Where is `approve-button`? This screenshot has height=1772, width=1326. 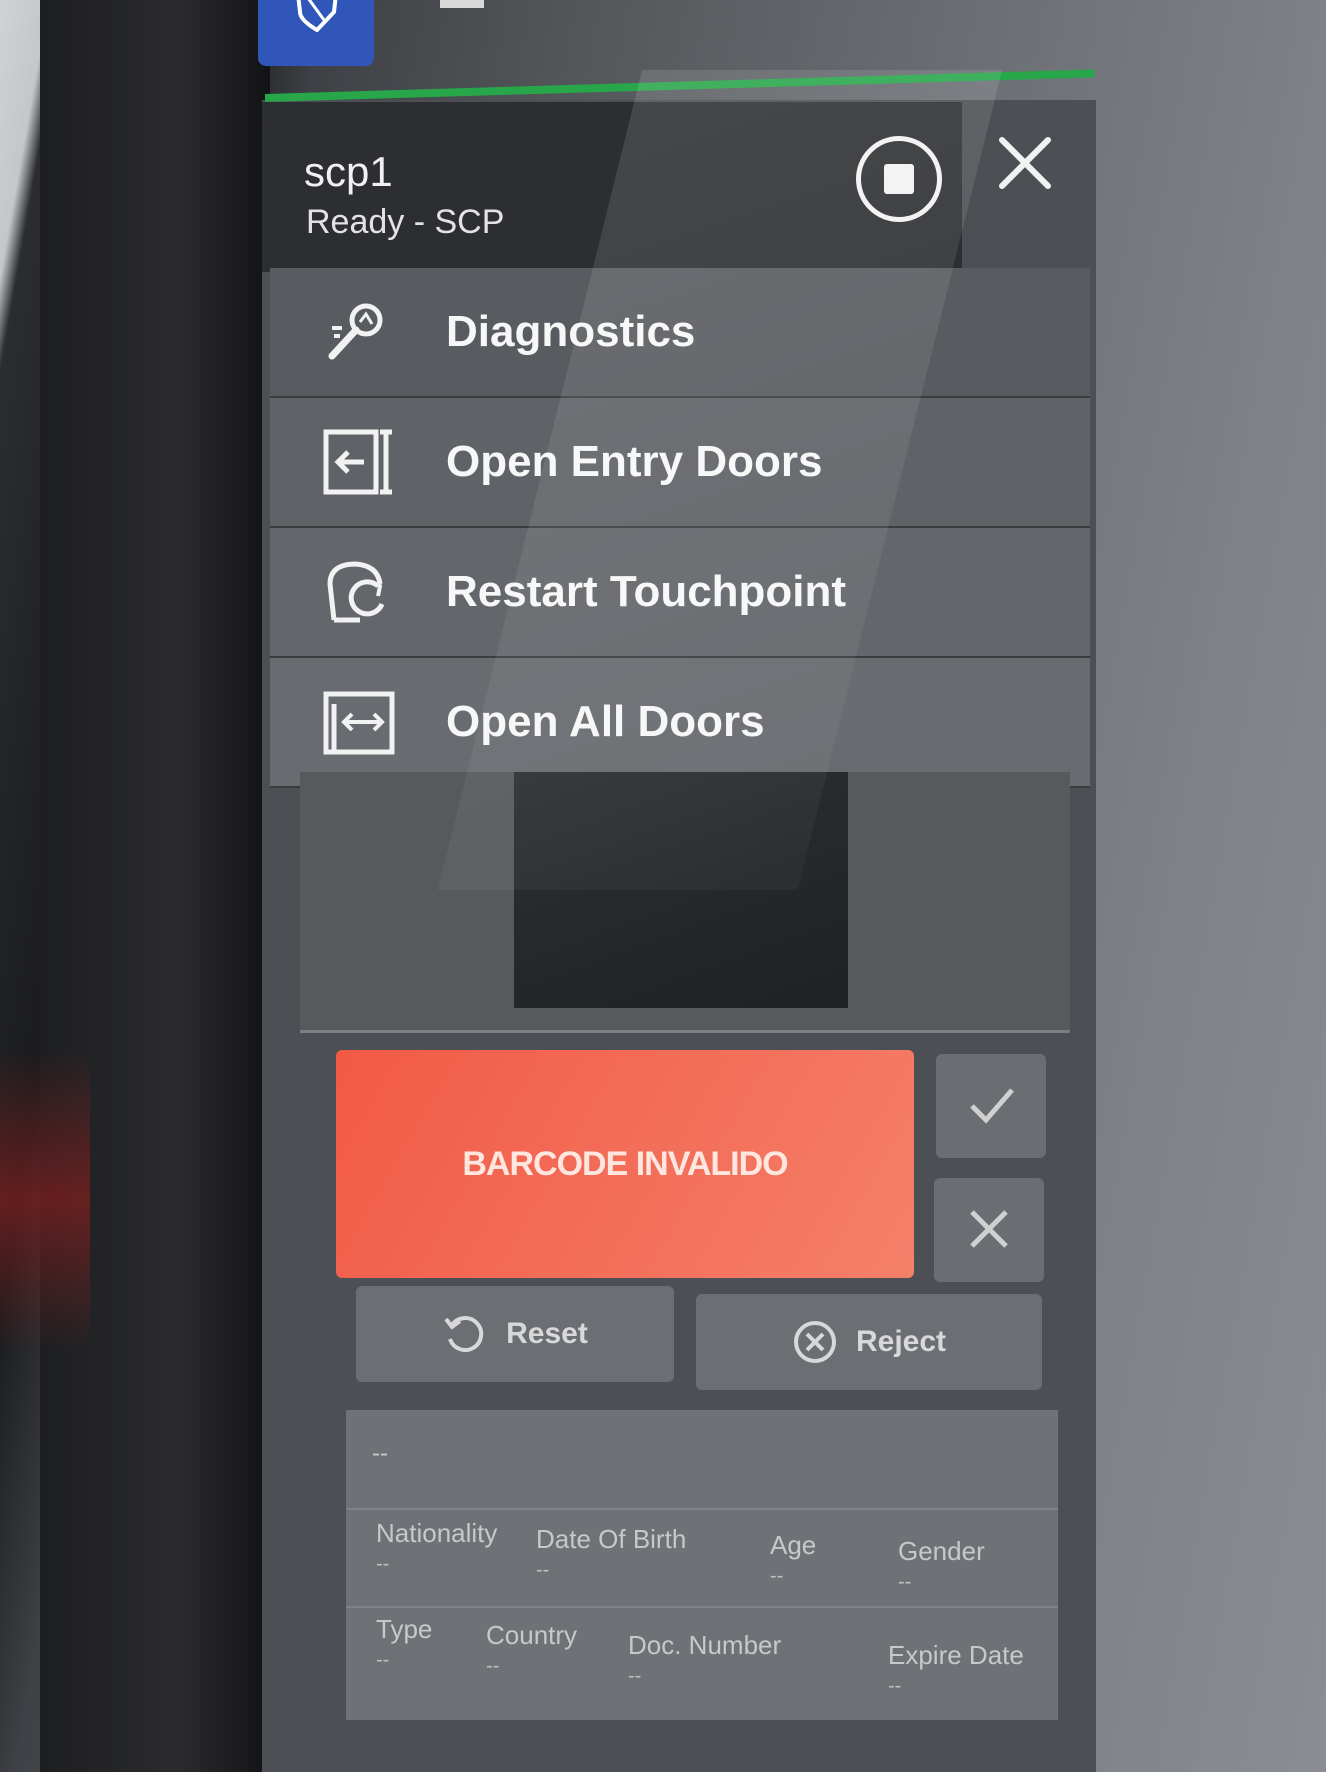 approve-button is located at coordinates (991, 1106).